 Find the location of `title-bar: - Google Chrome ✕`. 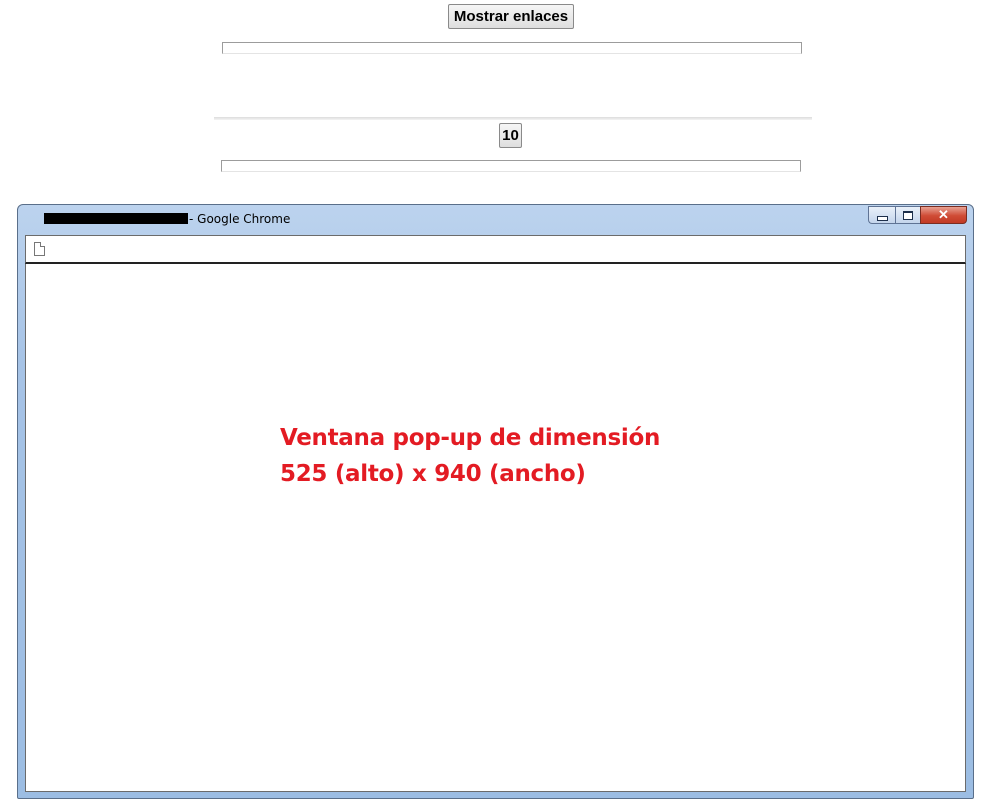

title-bar: - Google Chrome ✕ is located at coordinates (495, 220).